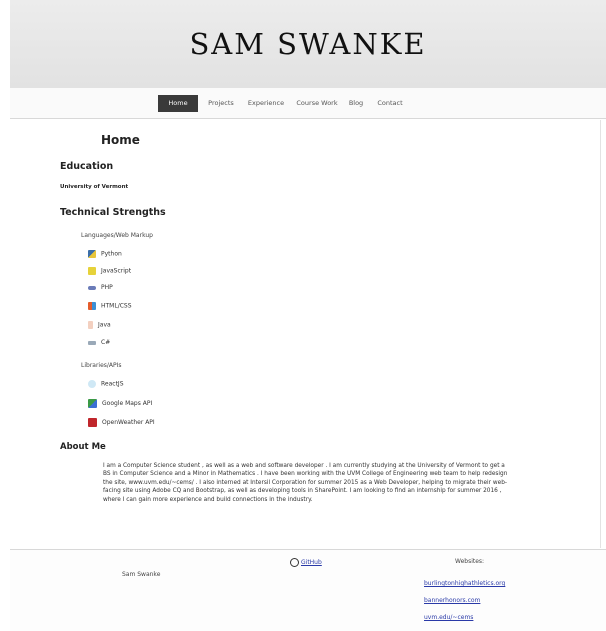 The height and width of the screenshot is (631, 606). Describe the element at coordinates (113, 212) in the screenshot. I see `technical-strengths-heading: Technical Strengths` at that location.